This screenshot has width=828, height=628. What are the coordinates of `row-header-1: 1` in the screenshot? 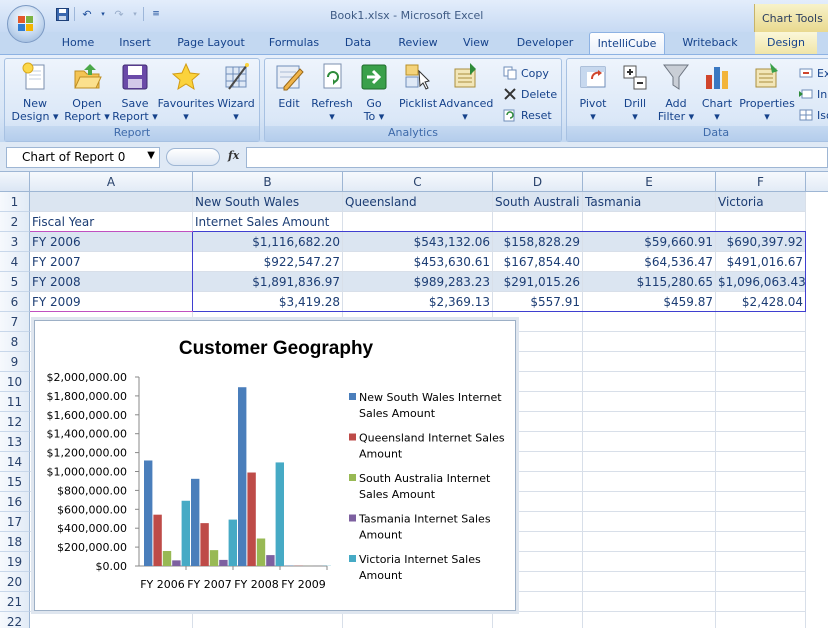 It's located at (15, 202).